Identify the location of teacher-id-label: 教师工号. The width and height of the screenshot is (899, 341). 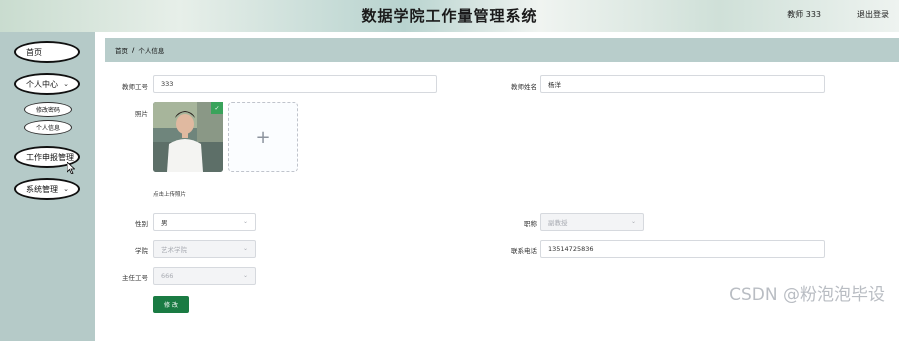
(135, 87).